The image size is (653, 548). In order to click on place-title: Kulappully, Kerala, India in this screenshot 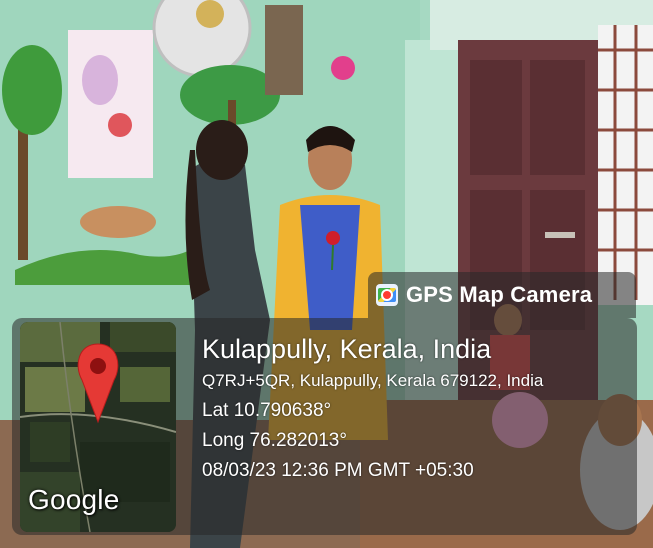, I will do `click(347, 349)`.